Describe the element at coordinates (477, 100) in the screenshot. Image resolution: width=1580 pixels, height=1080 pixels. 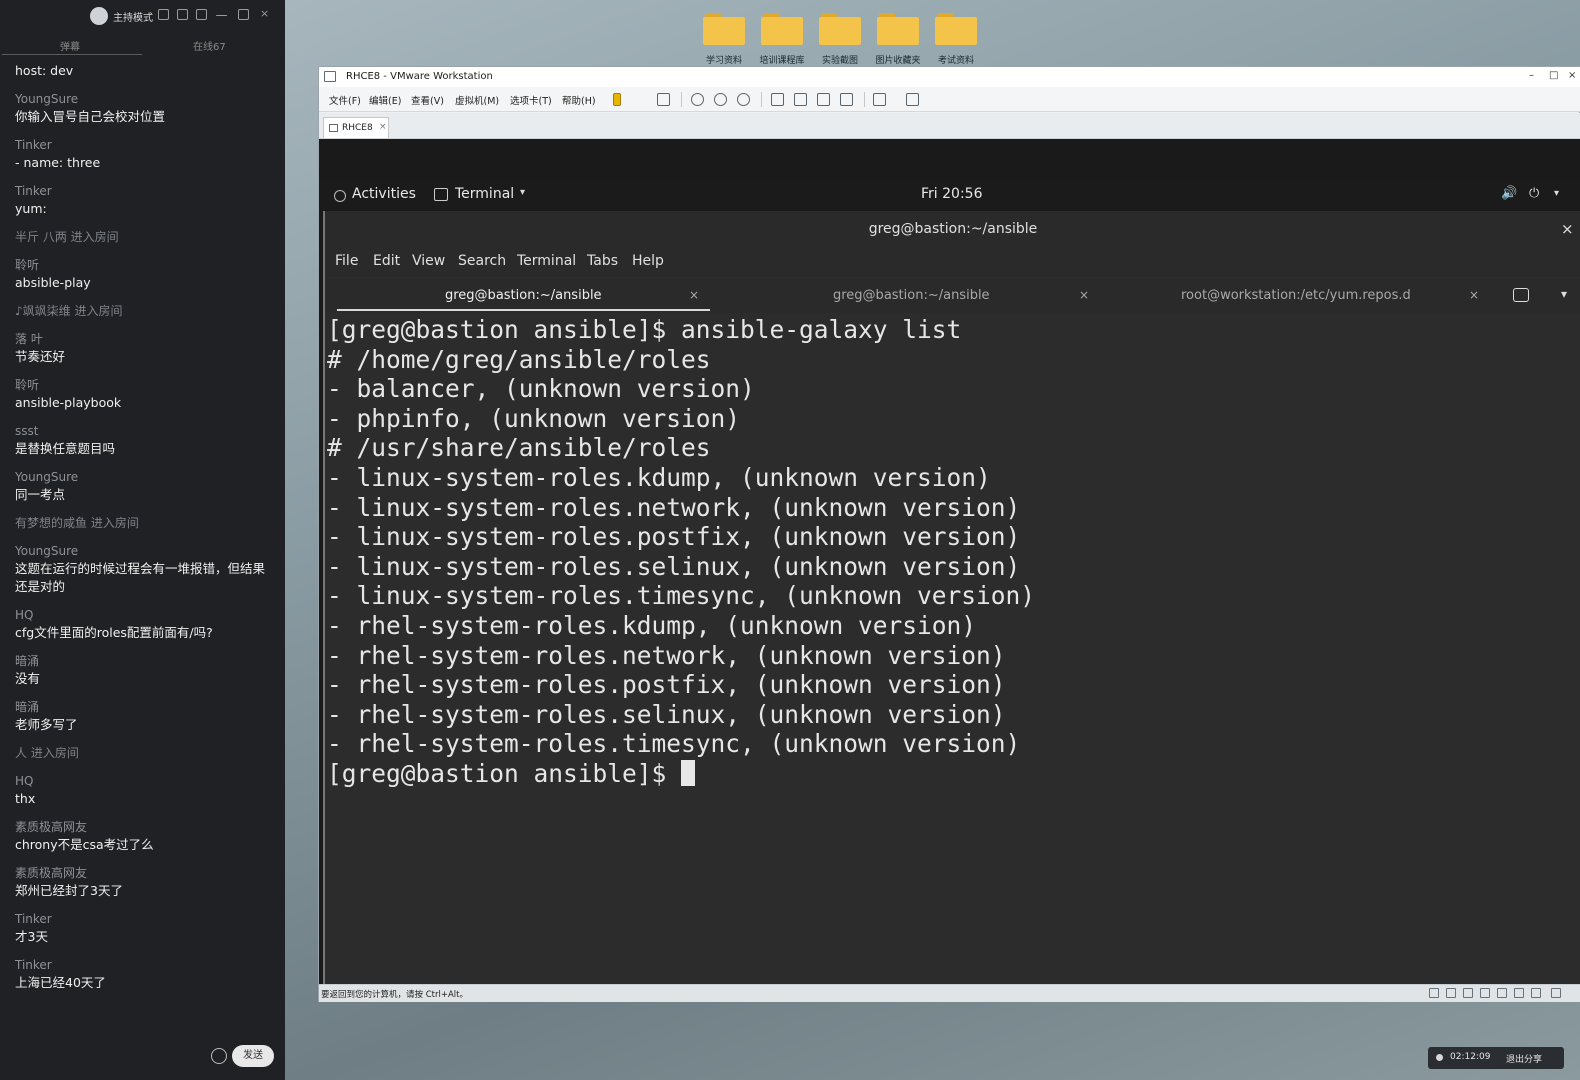
I see `menu-vm: 虚拟机(M)` at that location.